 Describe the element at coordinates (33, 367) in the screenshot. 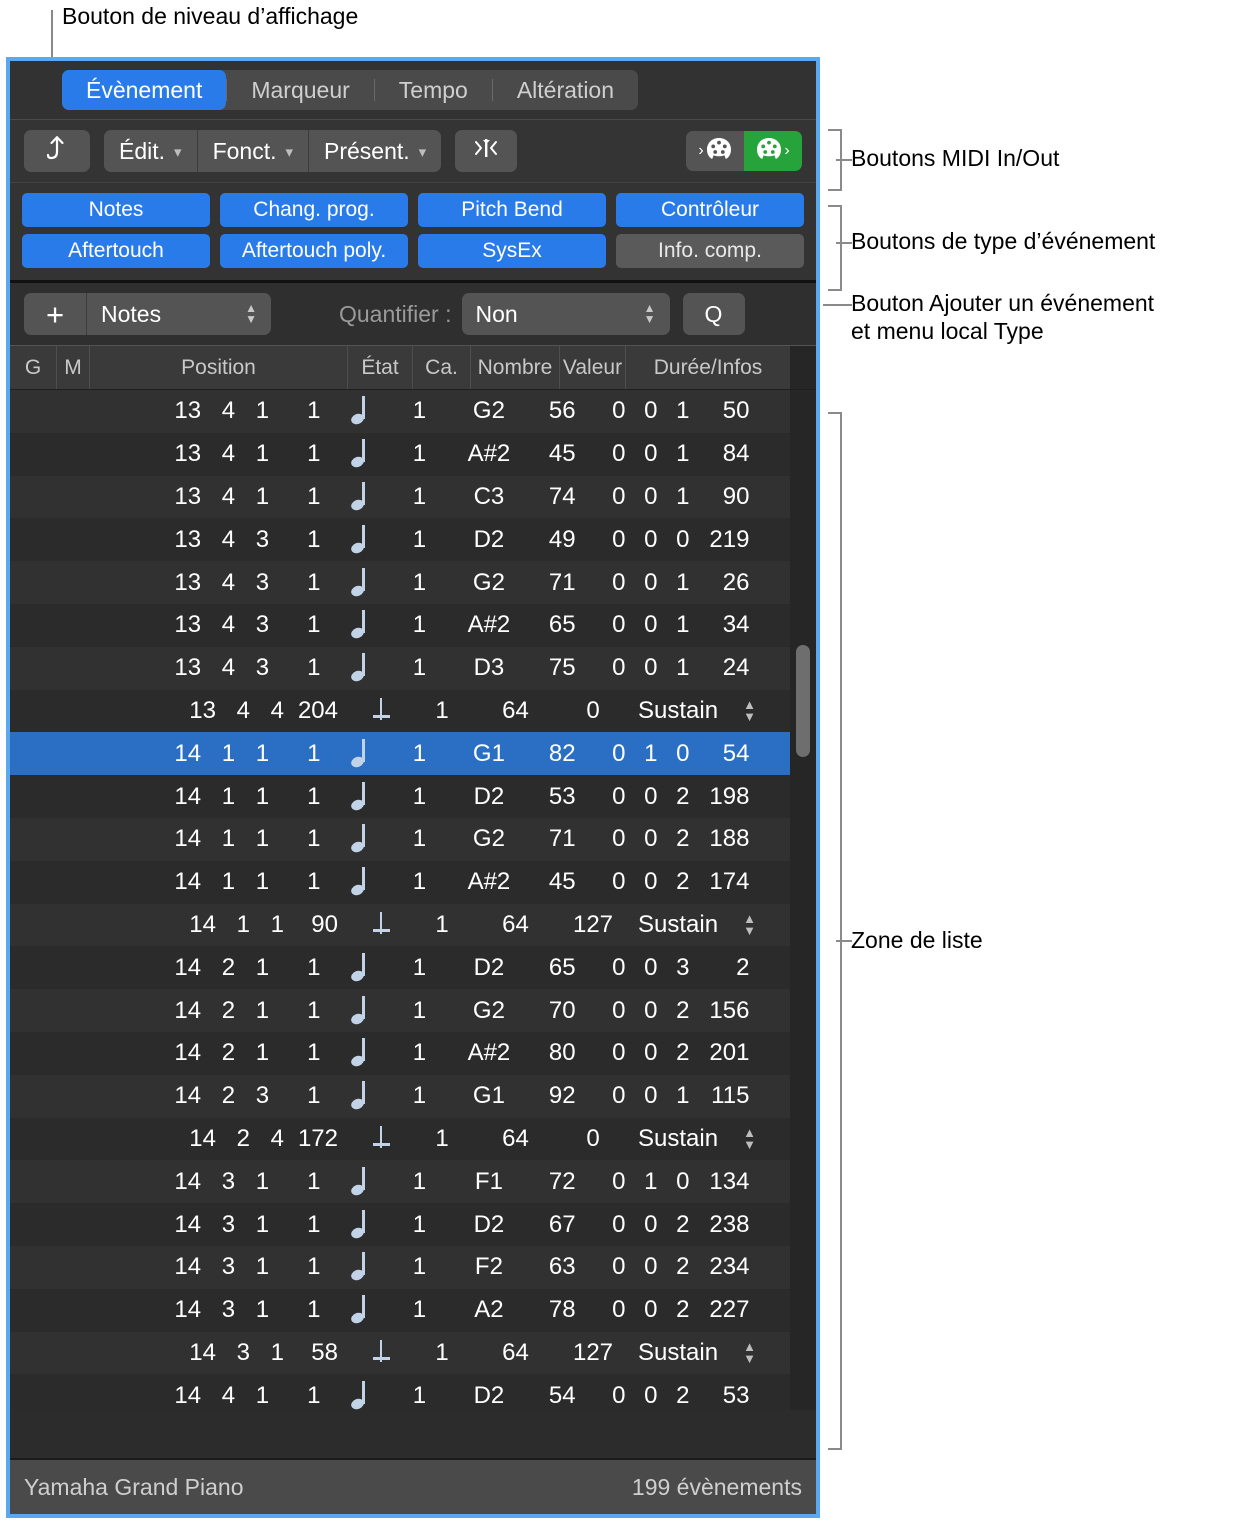

I see `column-header-g: G` at that location.